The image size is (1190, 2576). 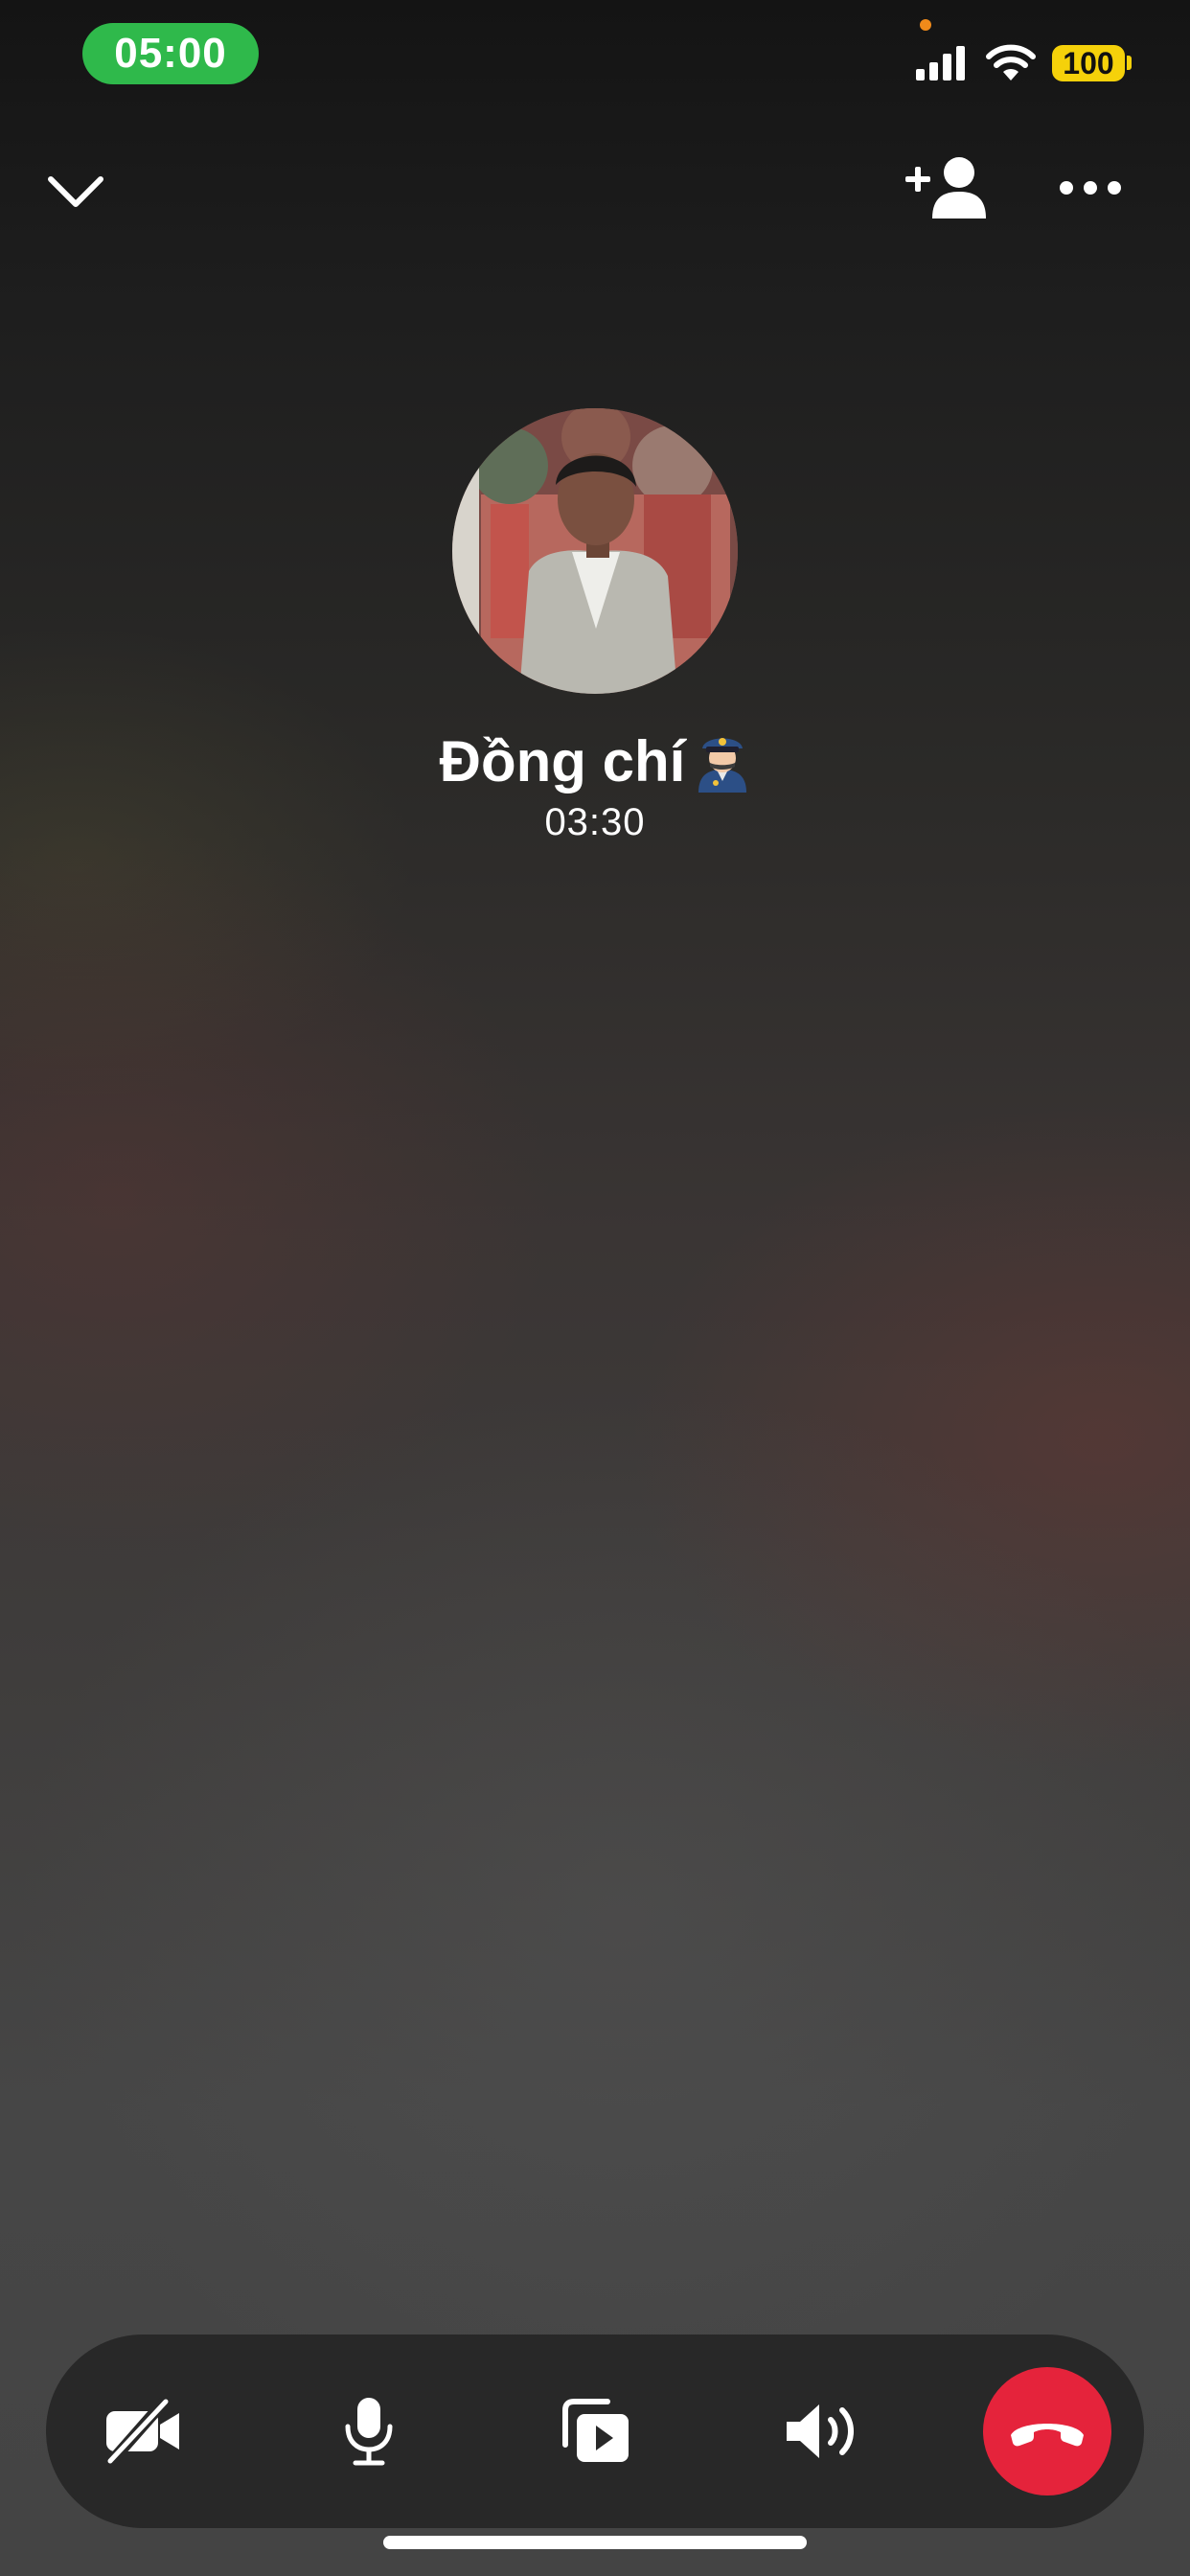 What do you see at coordinates (926, 25) in the screenshot?
I see `privacy-indicator-dot` at bounding box center [926, 25].